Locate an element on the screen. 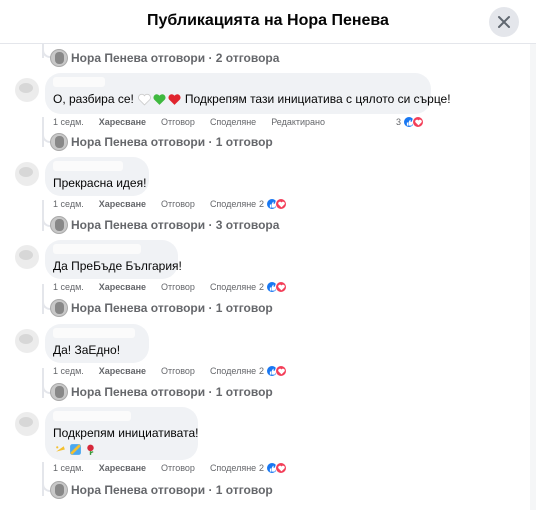  dialog-header: Публикацията на Нора Пенева is located at coordinates (268, 22).